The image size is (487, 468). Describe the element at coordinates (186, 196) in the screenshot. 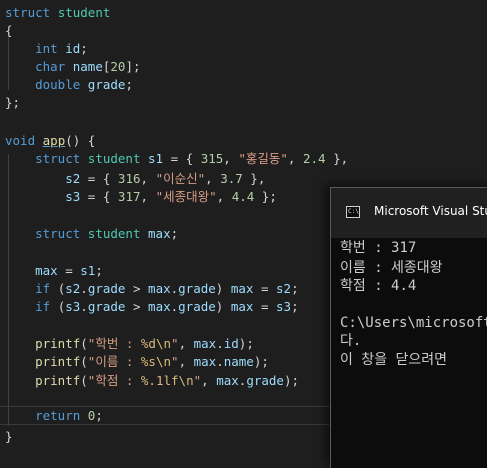

I see `string-literal: "세종대왕"` at that location.